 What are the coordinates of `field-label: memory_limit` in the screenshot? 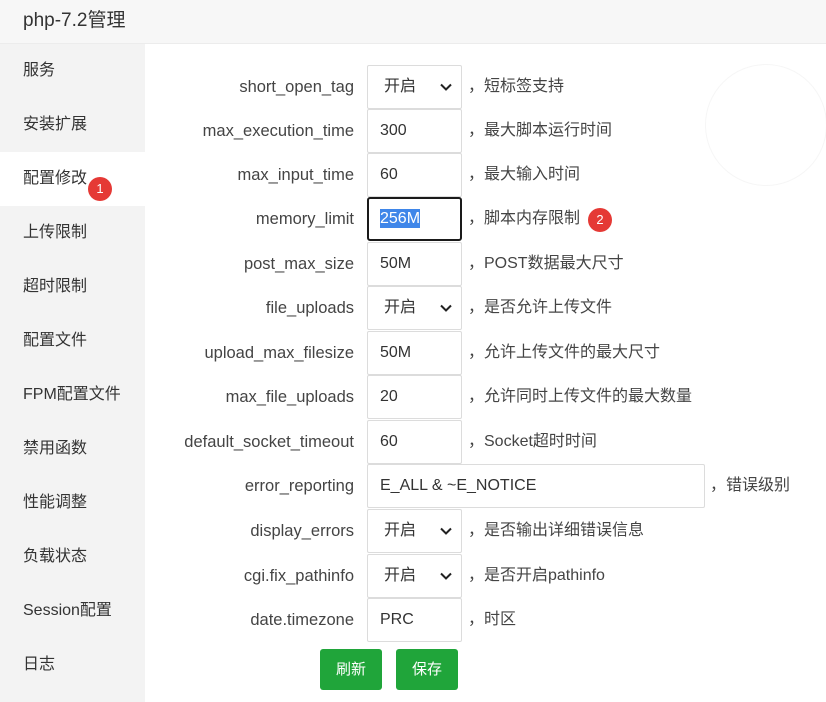 It's located at (304, 219).